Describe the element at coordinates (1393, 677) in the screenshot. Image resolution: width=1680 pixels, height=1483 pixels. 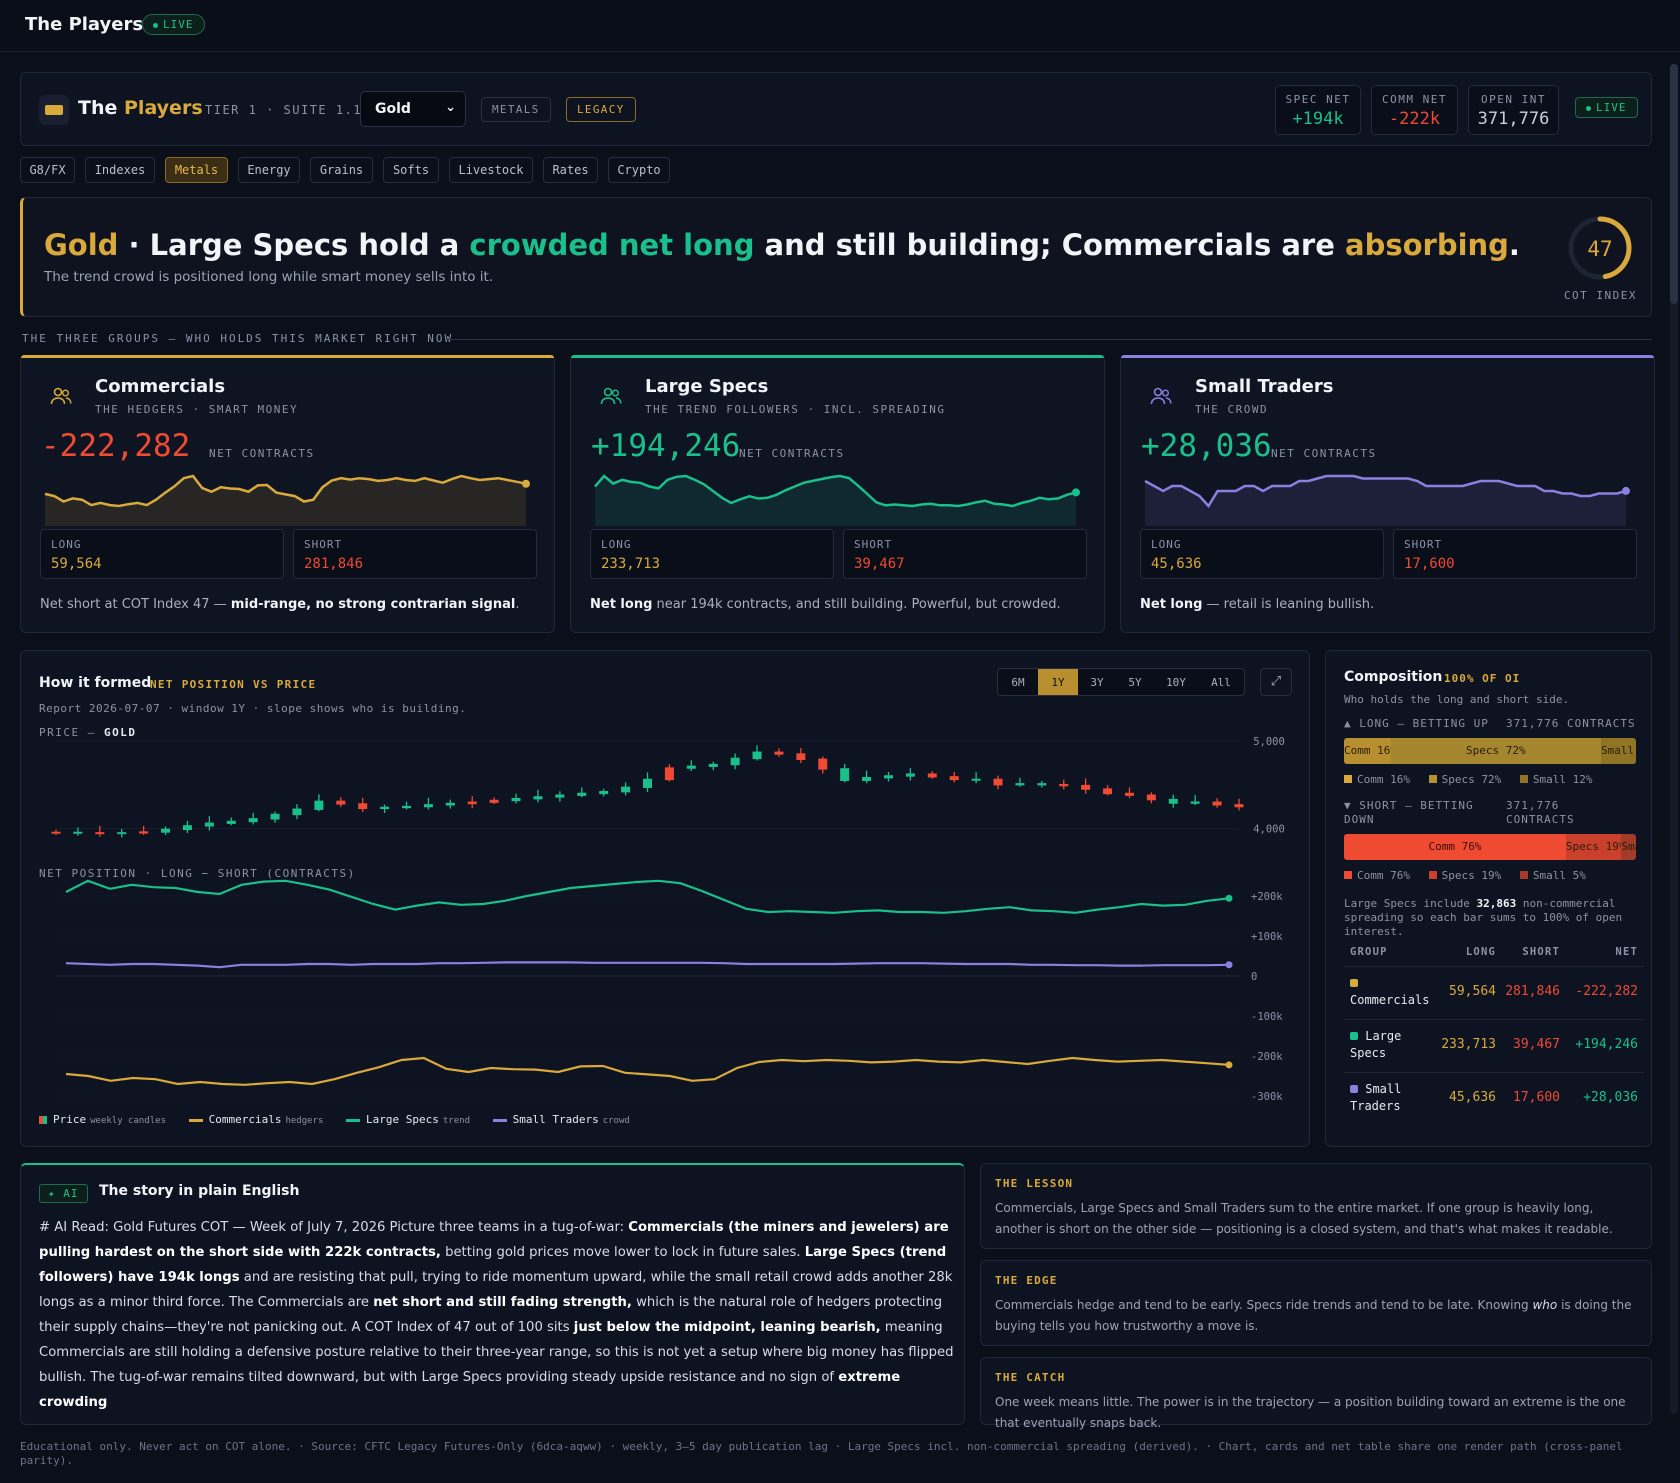
I see `composition-title: Composition` at that location.